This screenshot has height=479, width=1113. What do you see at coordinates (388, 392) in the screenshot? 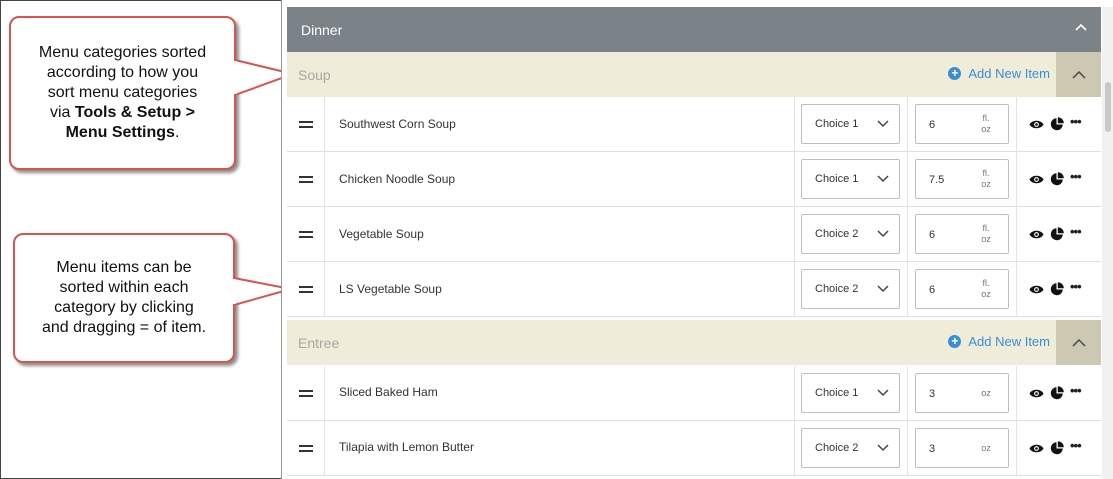
I see `menu-item-name: Sliced Baked Ham` at bounding box center [388, 392].